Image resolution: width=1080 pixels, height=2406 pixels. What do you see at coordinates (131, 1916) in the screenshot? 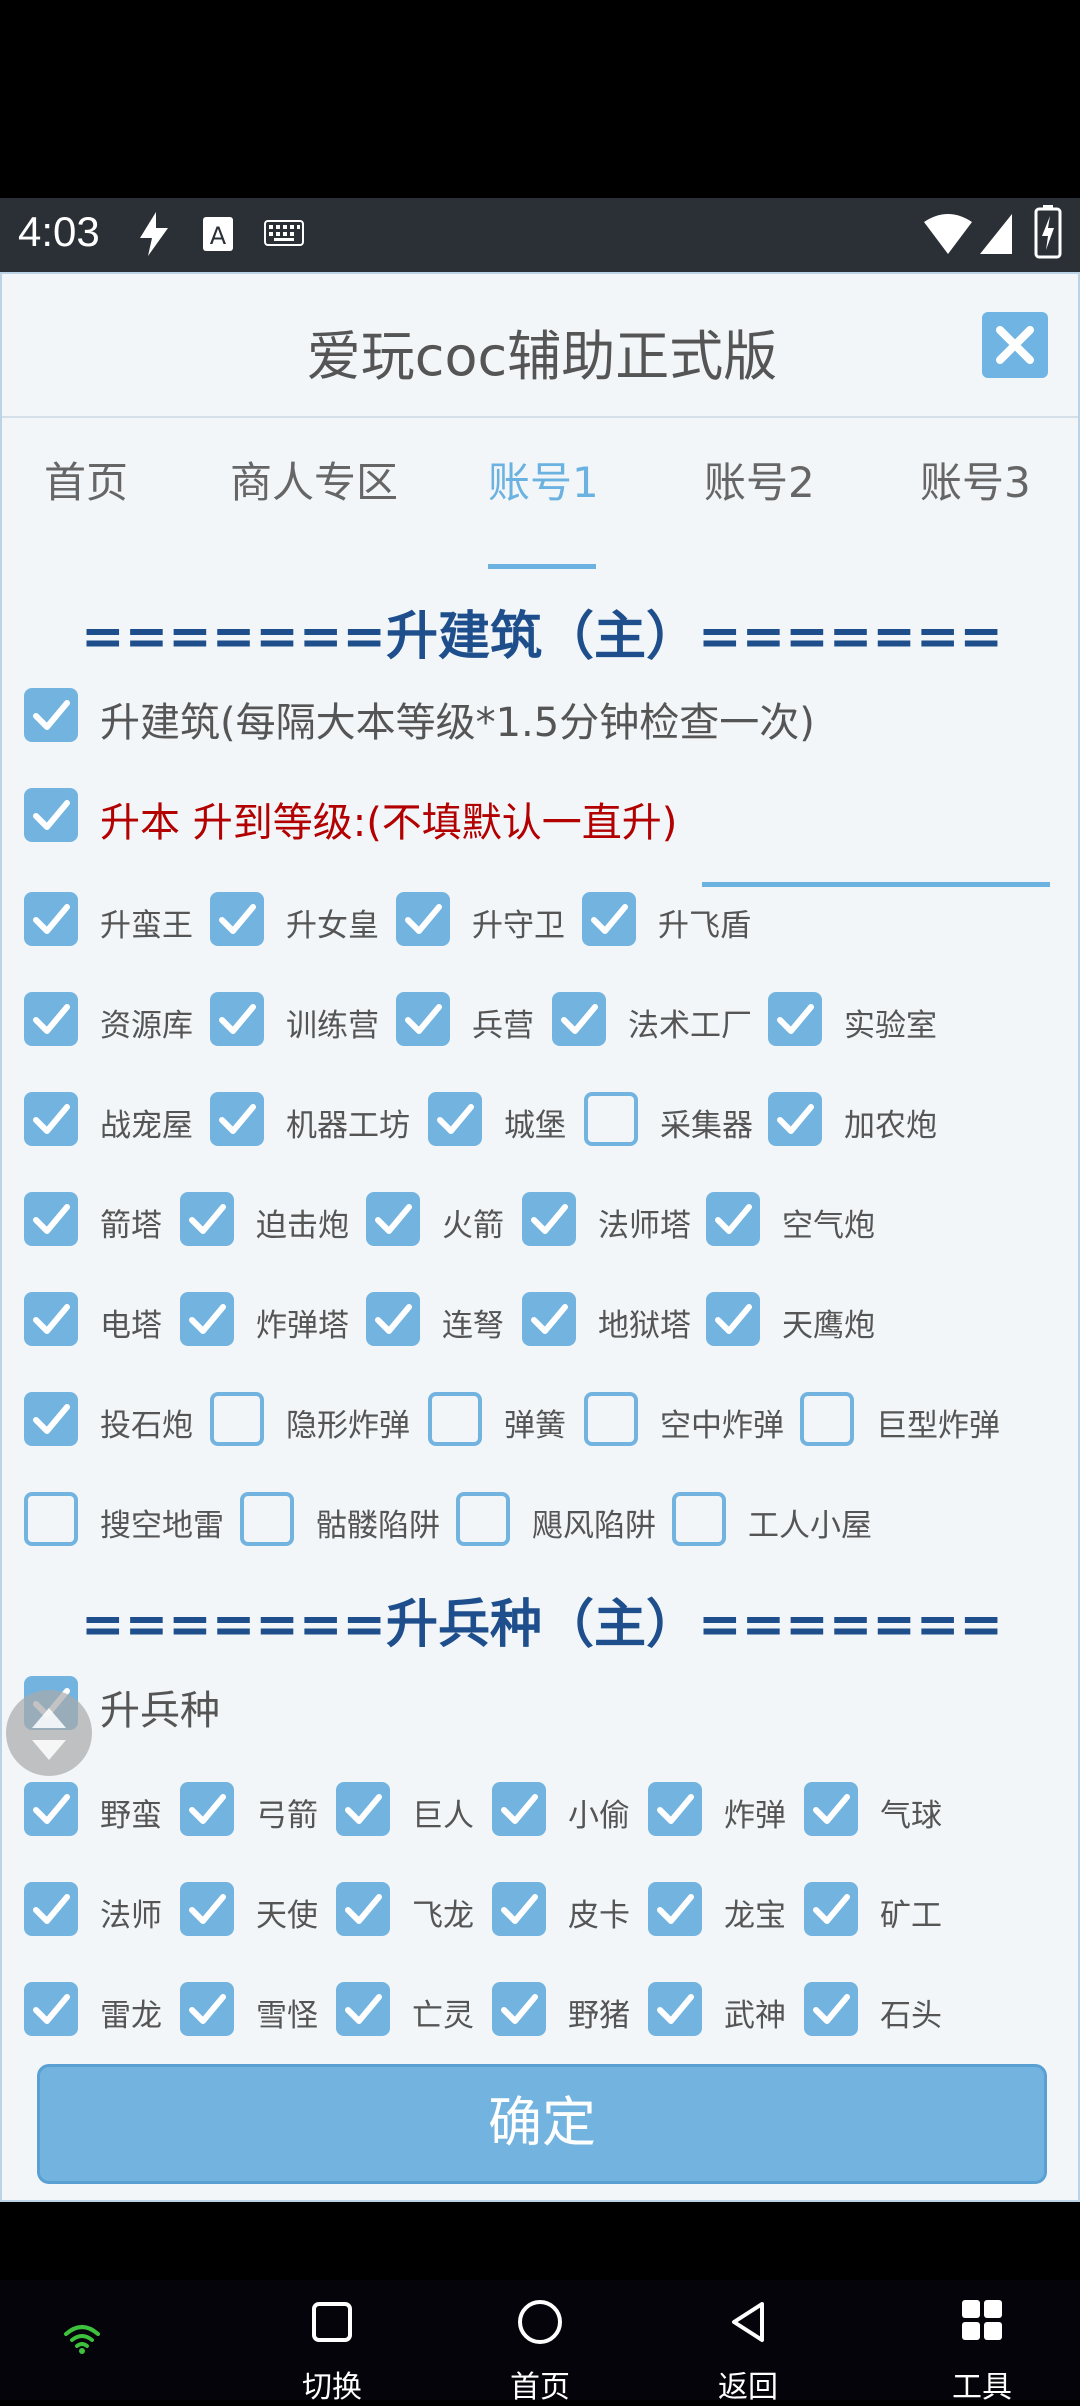
I see `option-label: 法师` at bounding box center [131, 1916].